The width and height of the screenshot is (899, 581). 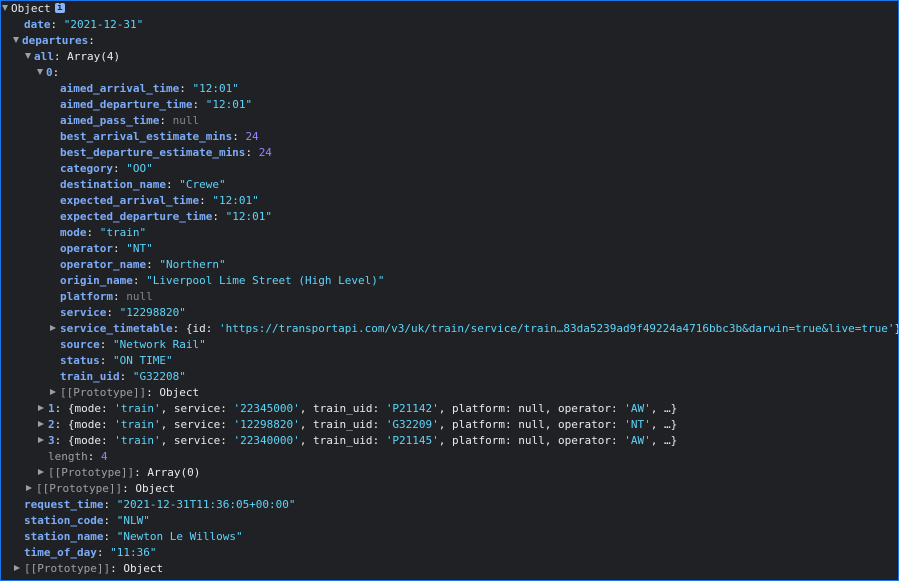 What do you see at coordinates (88, 569) in the screenshot?
I see `prototype-row-root: [[Prototype]]: Object` at bounding box center [88, 569].